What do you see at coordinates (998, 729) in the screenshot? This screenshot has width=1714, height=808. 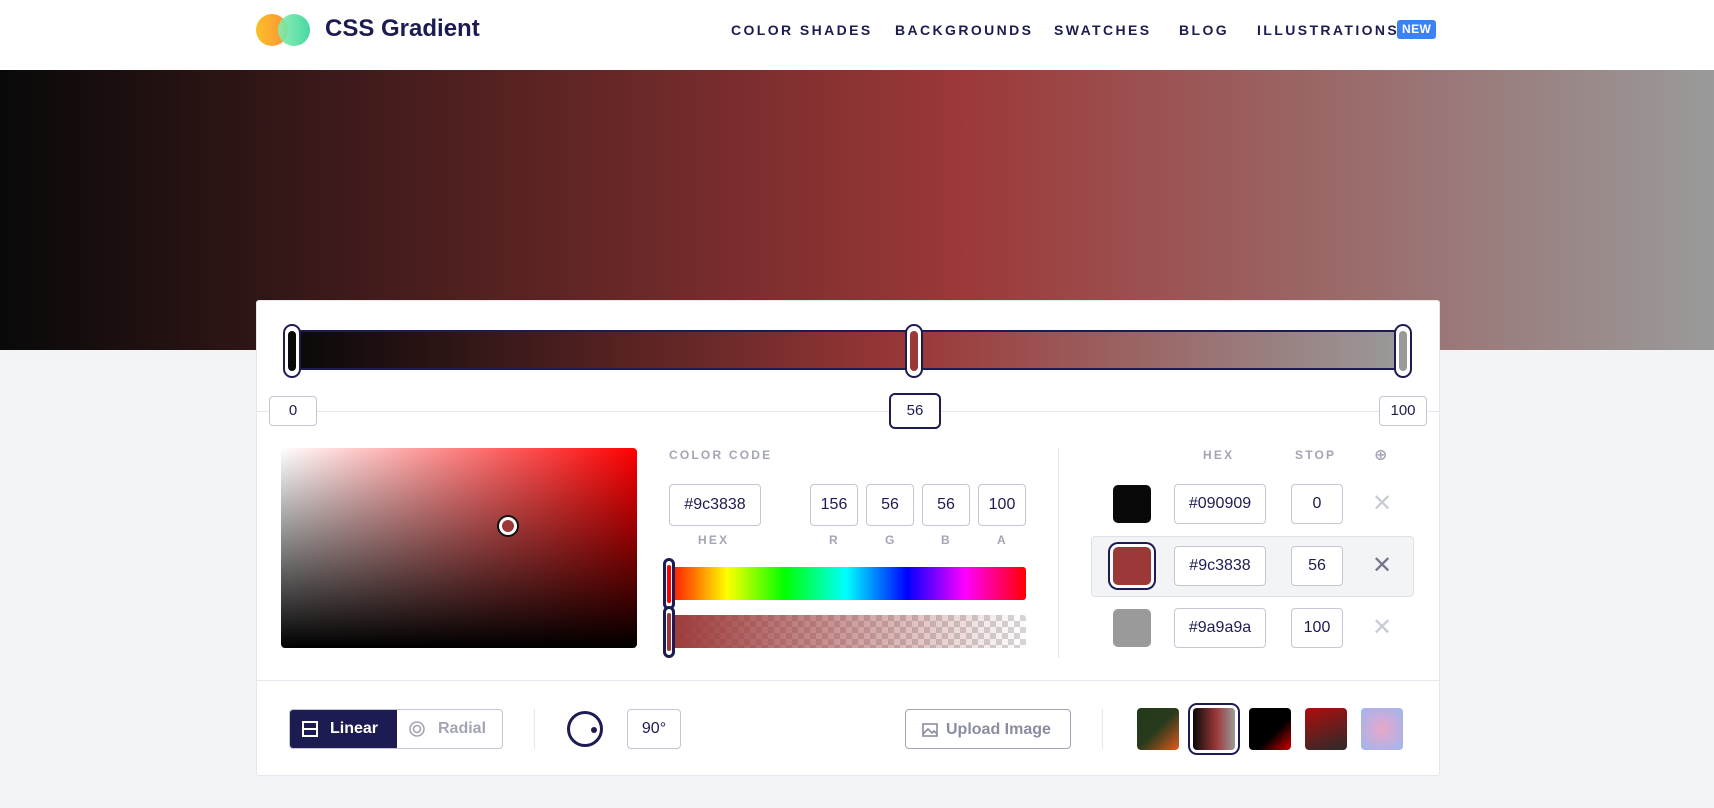 I see `upload-image-label: Upload Image` at bounding box center [998, 729].